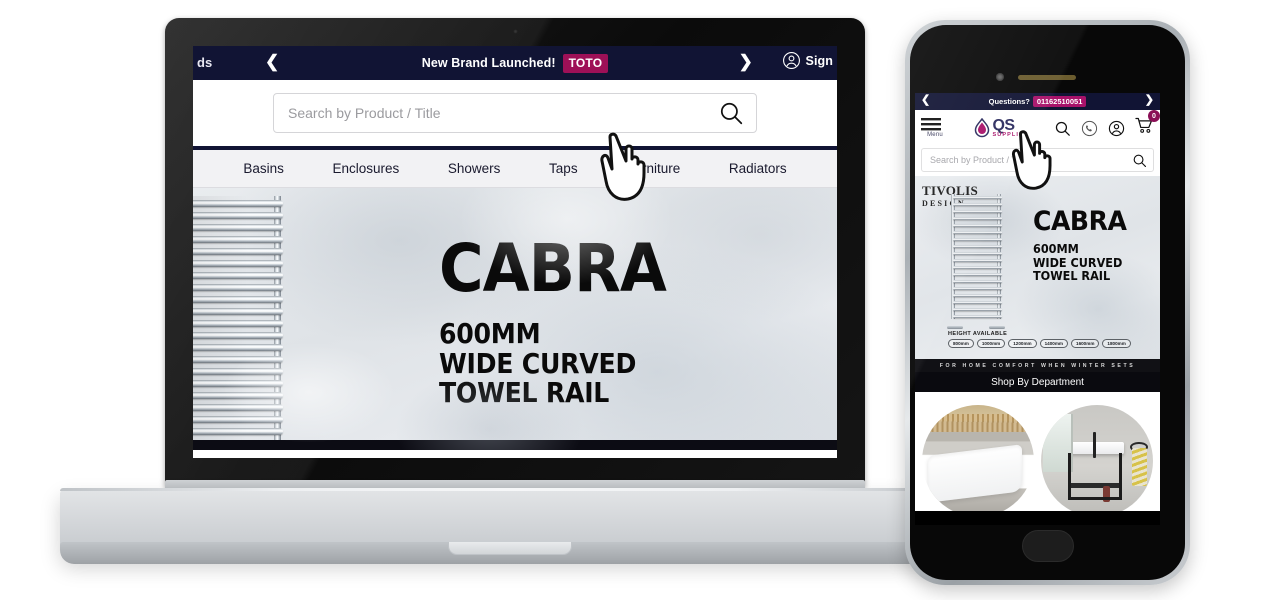 This screenshot has width=1280, height=600. Describe the element at coordinates (1116, 343) in the screenshot. I see `height-pill: 1800mm` at that location.